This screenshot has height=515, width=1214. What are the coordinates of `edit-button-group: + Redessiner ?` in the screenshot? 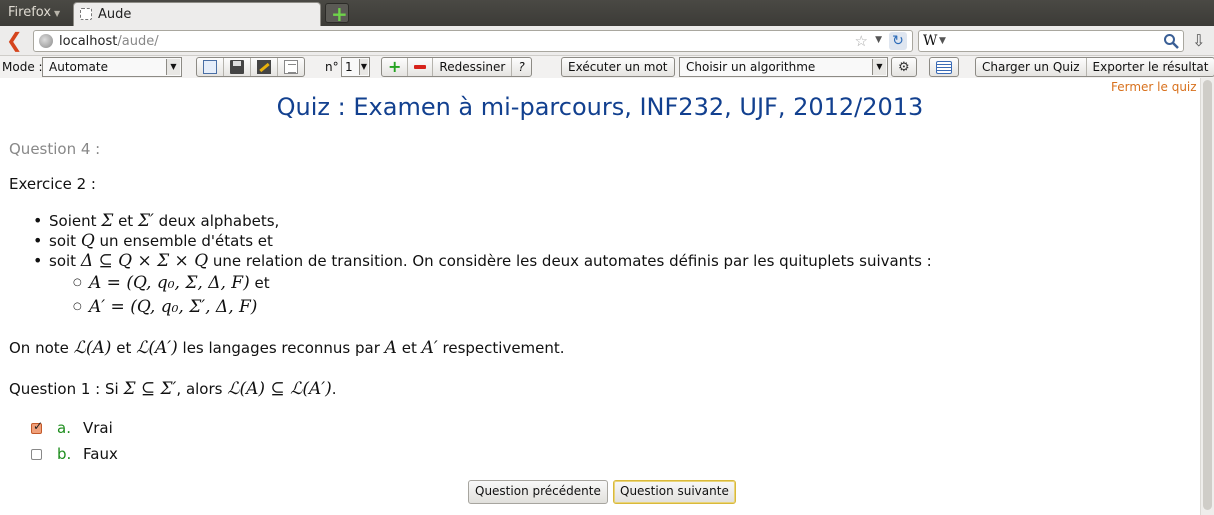 It's located at (456, 67).